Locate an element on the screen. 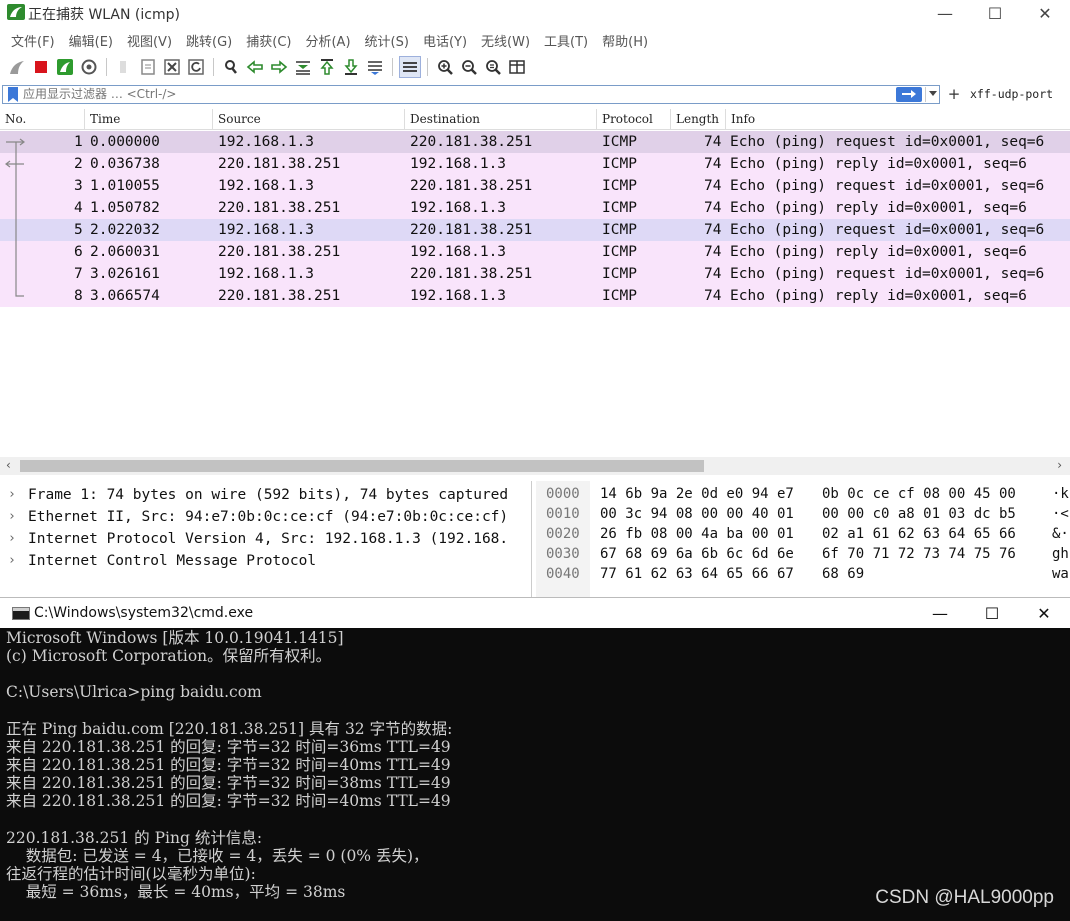 The image size is (1070, 921). normal-size-button is located at coordinates (493, 67).